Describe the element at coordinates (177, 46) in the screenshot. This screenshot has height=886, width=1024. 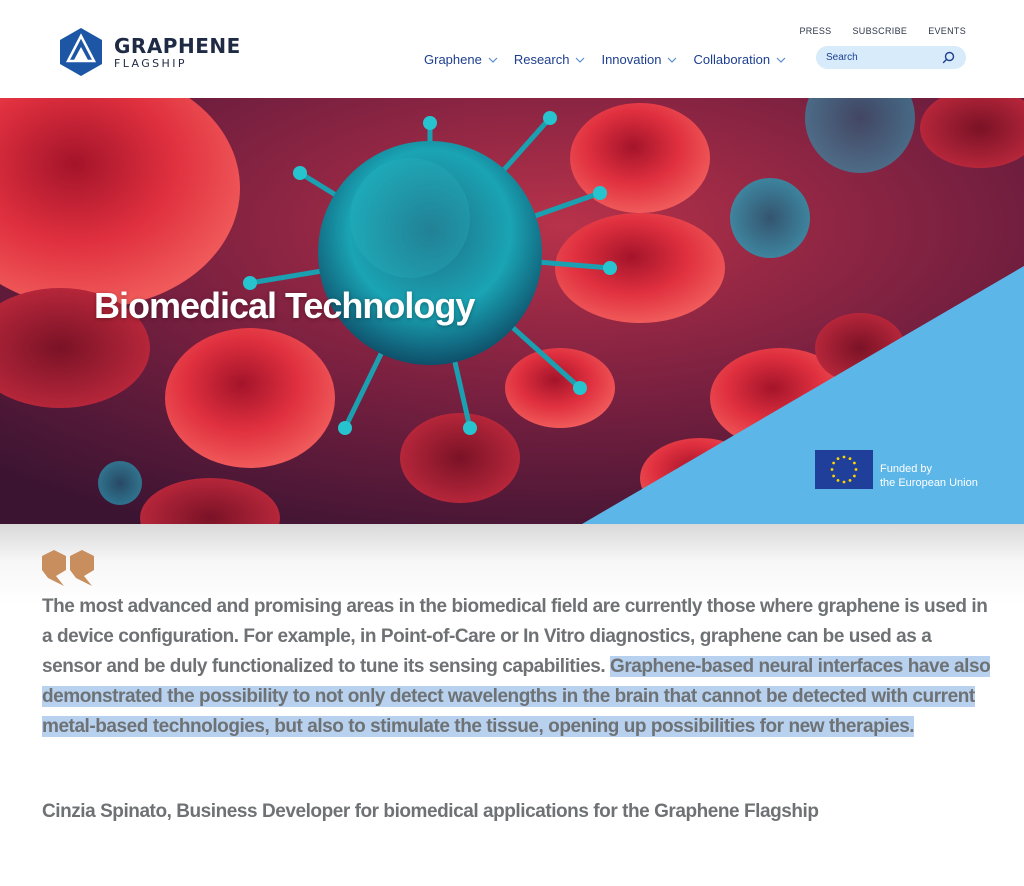
I see `logo-wordmark: GRAPHENE` at that location.